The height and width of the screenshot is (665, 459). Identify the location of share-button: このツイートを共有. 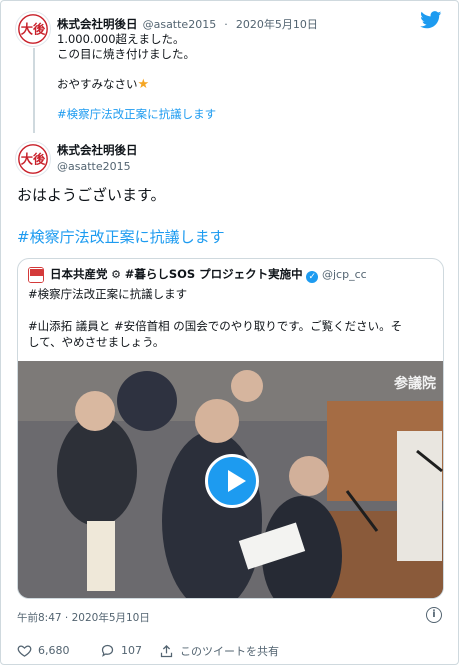
(219, 651).